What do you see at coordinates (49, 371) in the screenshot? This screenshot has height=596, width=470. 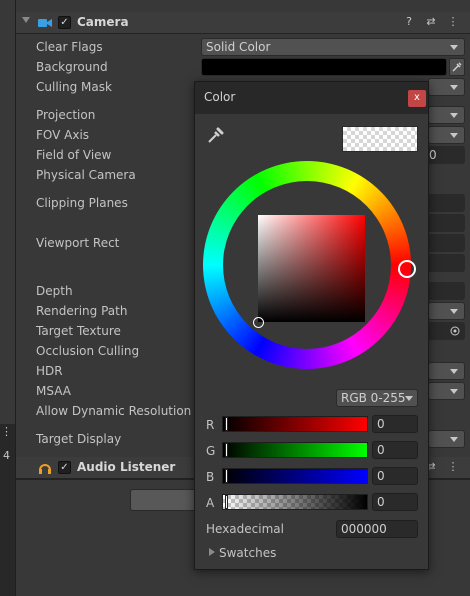 I see `prop-label-hdr: HDR` at bounding box center [49, 371].